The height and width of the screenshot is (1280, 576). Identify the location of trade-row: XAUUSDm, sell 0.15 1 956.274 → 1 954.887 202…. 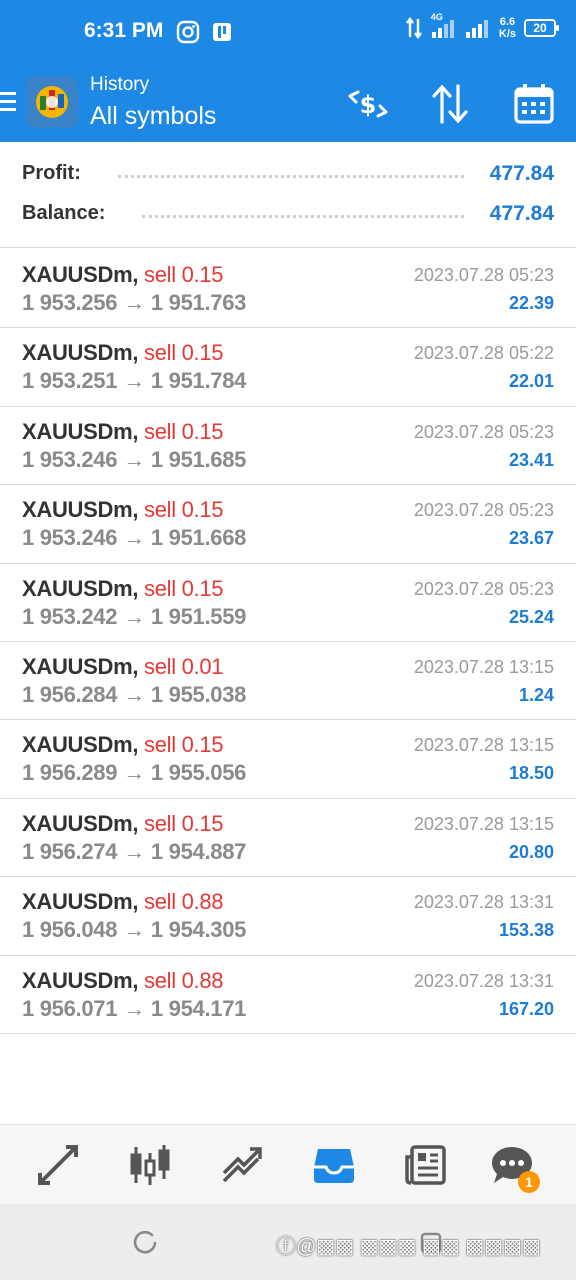
(288, 838).